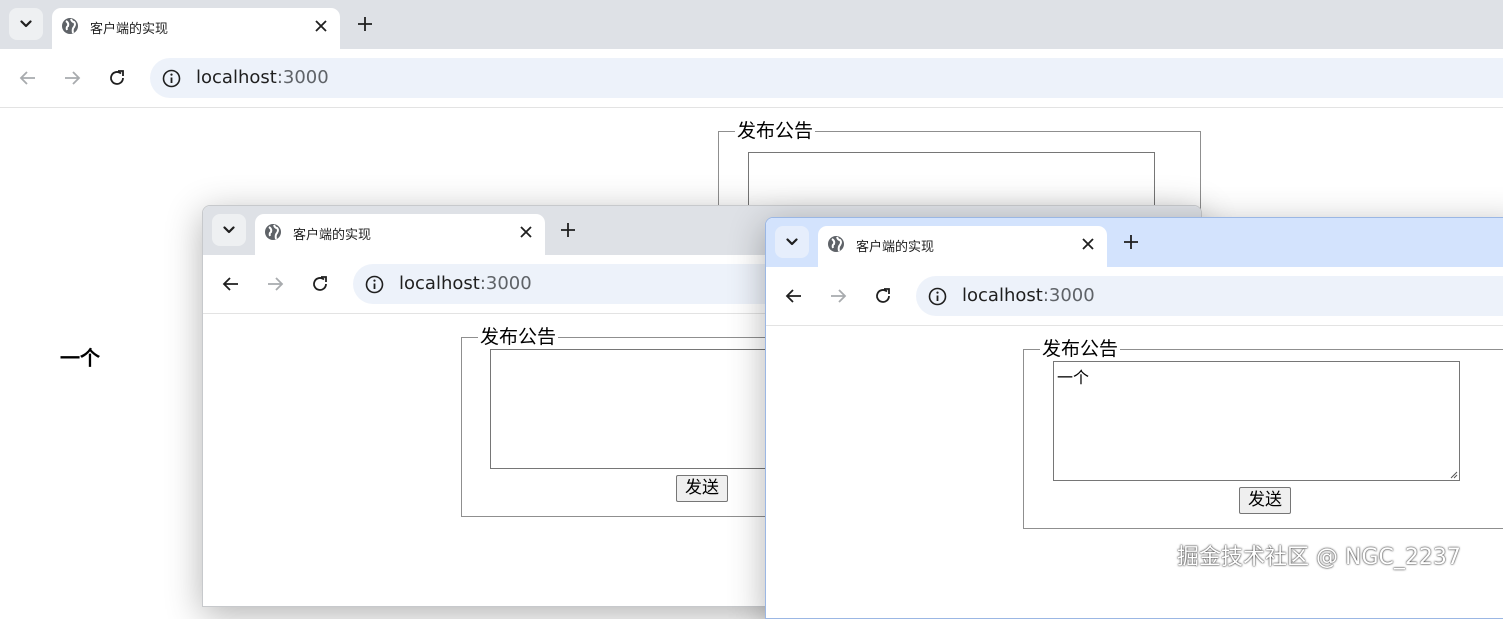 The image size is (1503, 619). Describe the element at coordinates (1453, 474) in the screenshot. I see `resize-grip-icon` at that location.